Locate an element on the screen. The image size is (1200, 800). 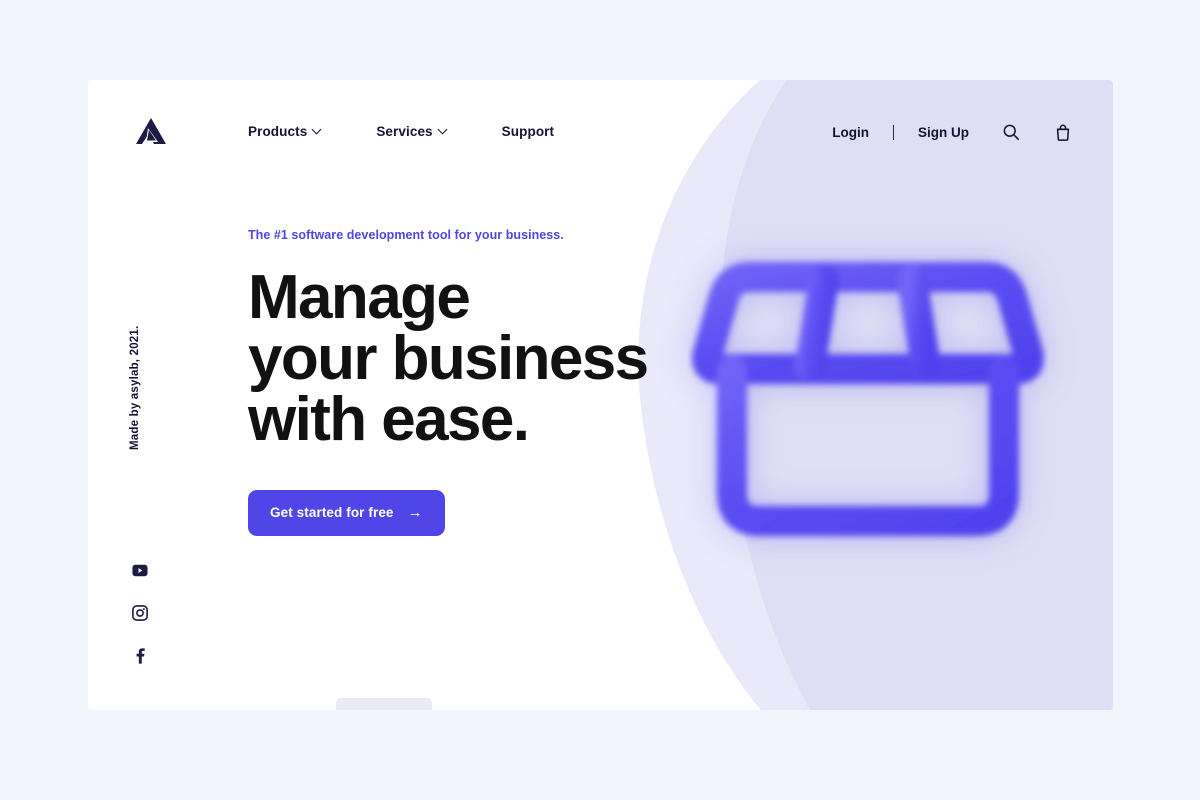
headline-line-1: Manage is located at coordinates (359, 297).